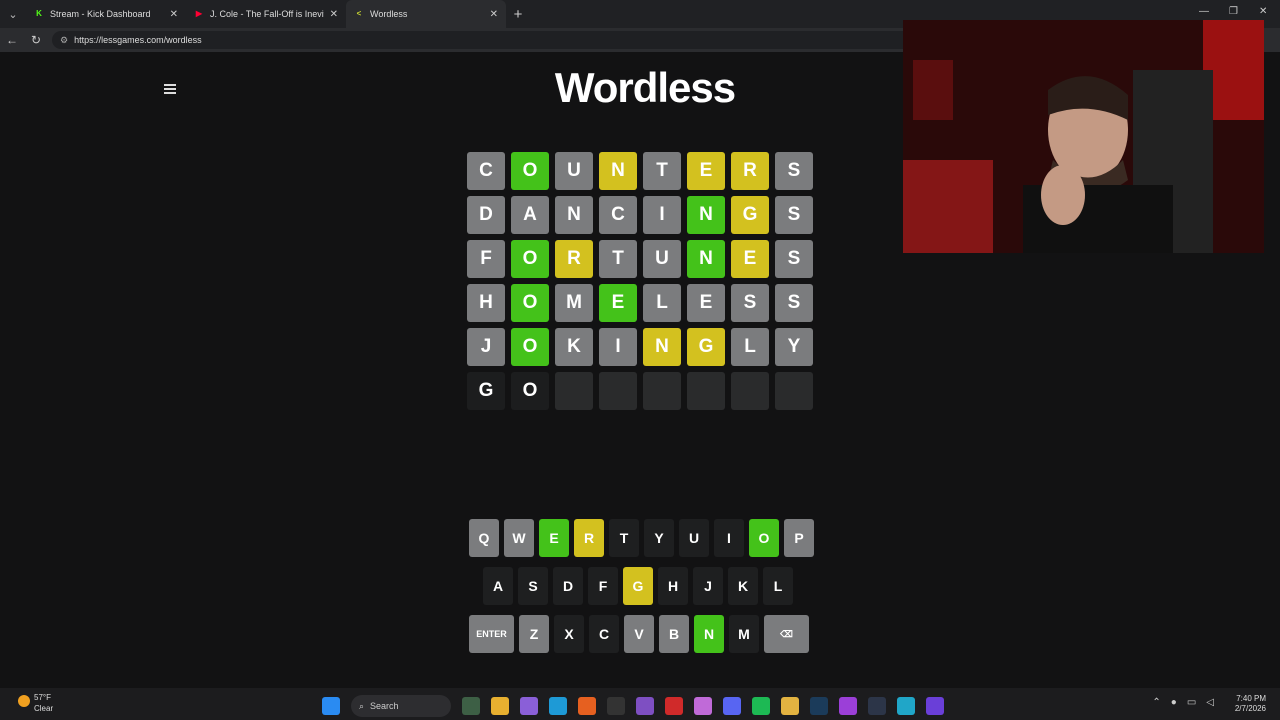 The height and width of the screenshot is (720, 1280). I want to click on app-purple-icon, so click(848, 706).